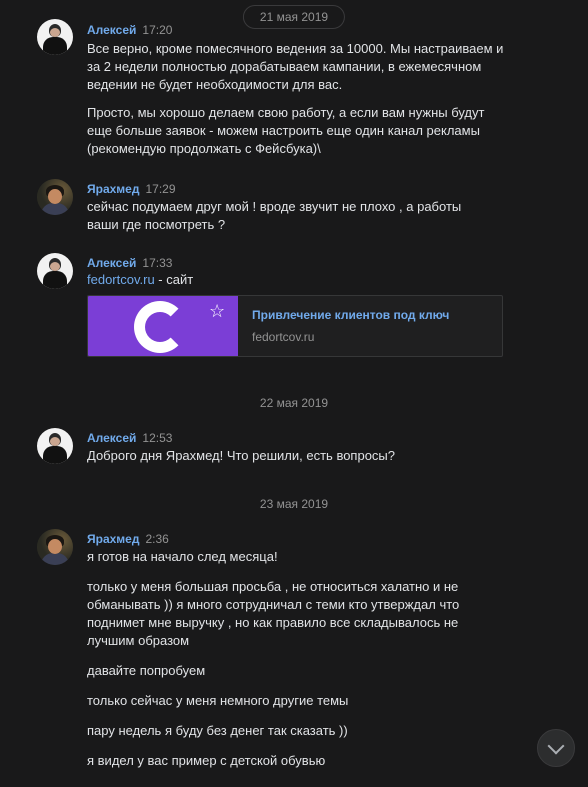 The width and height of the screenshot is (588, 787). Describe the element at coordinates (121, 279) in the screenshot. I see `site-link: fedortcov.ru` at that location.